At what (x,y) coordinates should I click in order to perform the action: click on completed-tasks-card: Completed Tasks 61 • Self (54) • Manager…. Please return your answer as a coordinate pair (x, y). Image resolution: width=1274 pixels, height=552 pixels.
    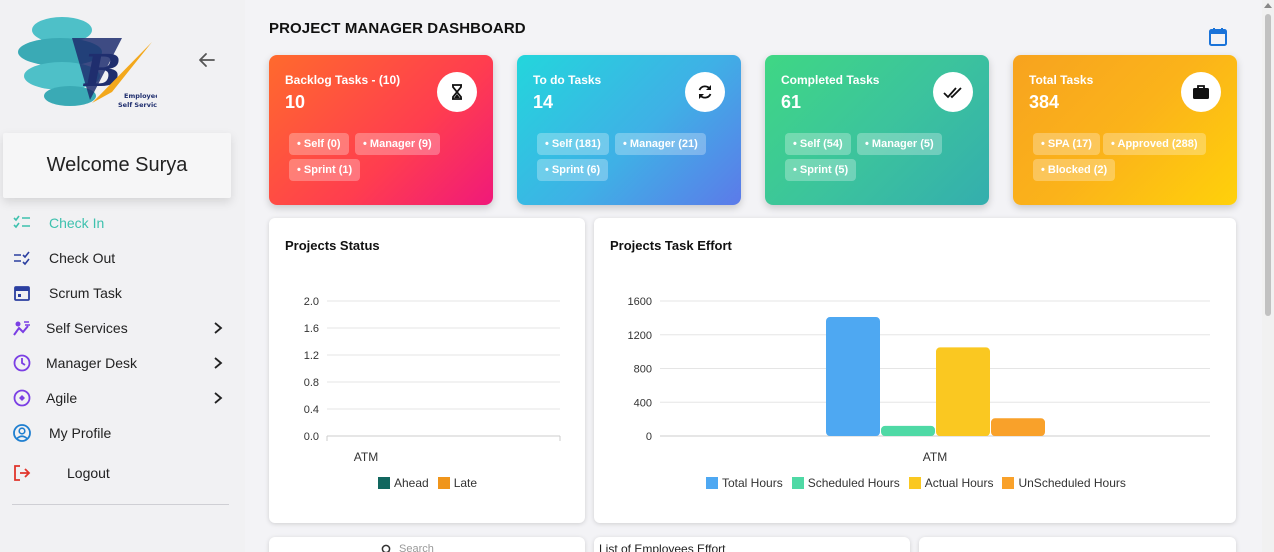
    Looking at the image, I should click on (877, 130).